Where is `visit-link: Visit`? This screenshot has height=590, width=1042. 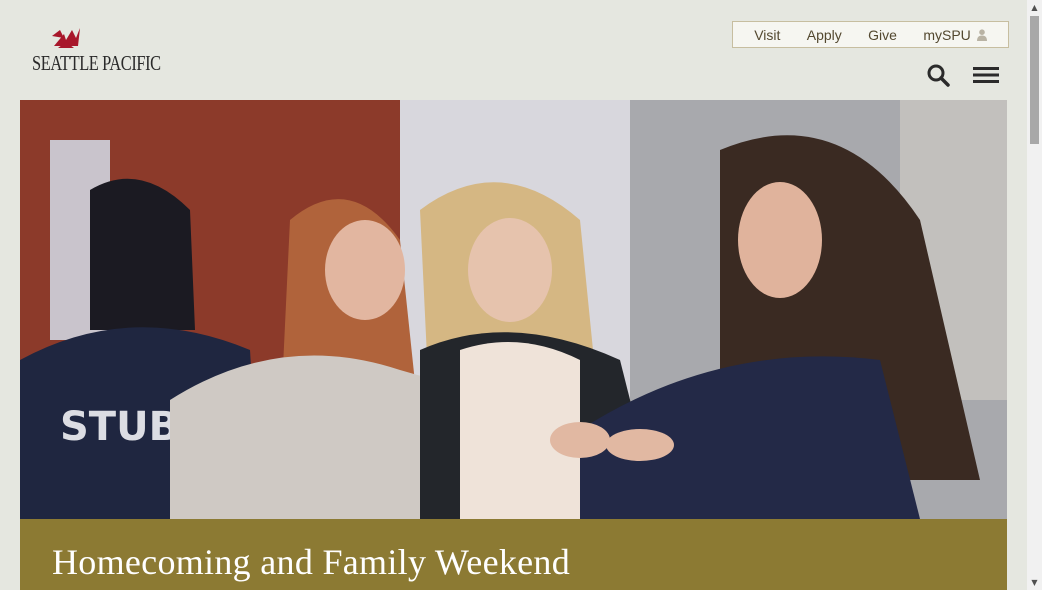 visit-link: Visit is located at coordinates (767, 35).